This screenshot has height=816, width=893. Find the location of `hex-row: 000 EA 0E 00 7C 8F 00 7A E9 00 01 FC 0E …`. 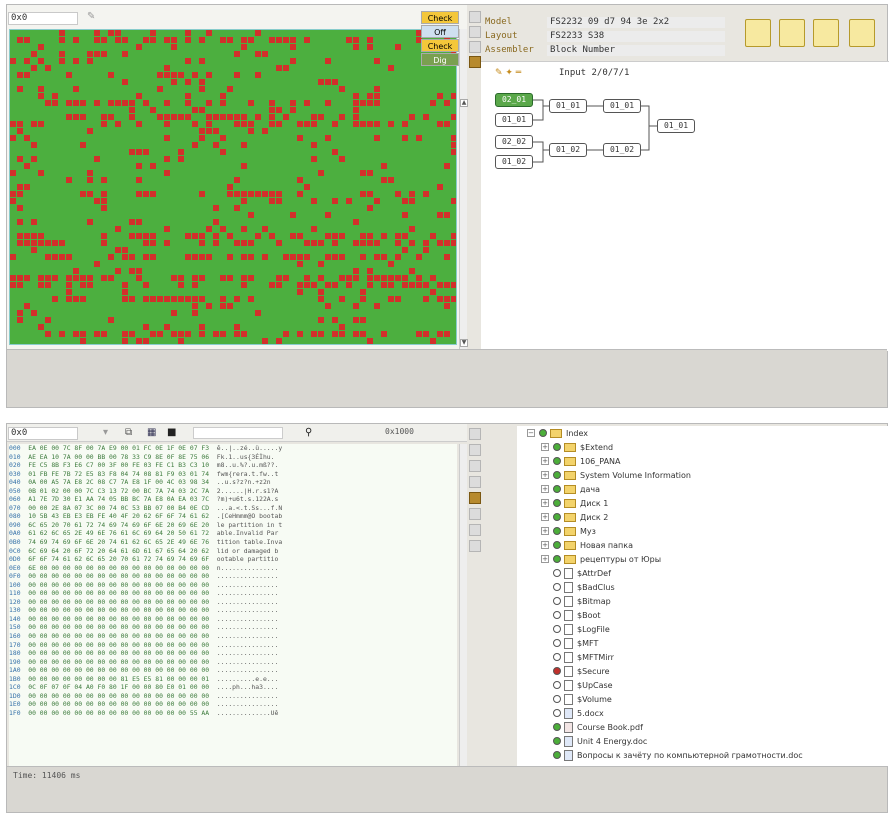

hex-row: 000 EA 0E 00 7C 8F 00 7A E9 00 01 FC 0E … is located at coordinates (233, 448).